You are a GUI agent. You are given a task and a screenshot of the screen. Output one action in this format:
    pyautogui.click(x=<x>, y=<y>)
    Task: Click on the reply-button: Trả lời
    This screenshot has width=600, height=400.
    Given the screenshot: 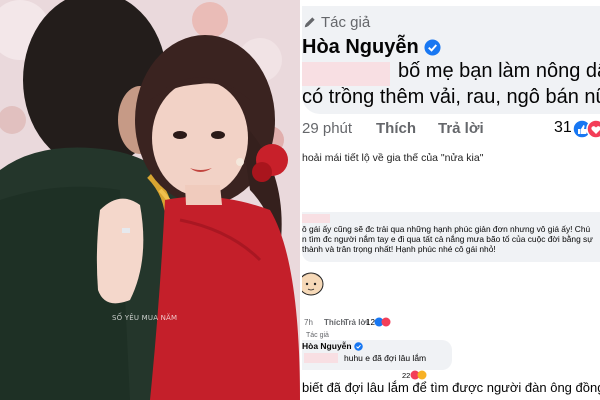 What is the action you would take?
    pyautogui.click(x=461, y=128)
    